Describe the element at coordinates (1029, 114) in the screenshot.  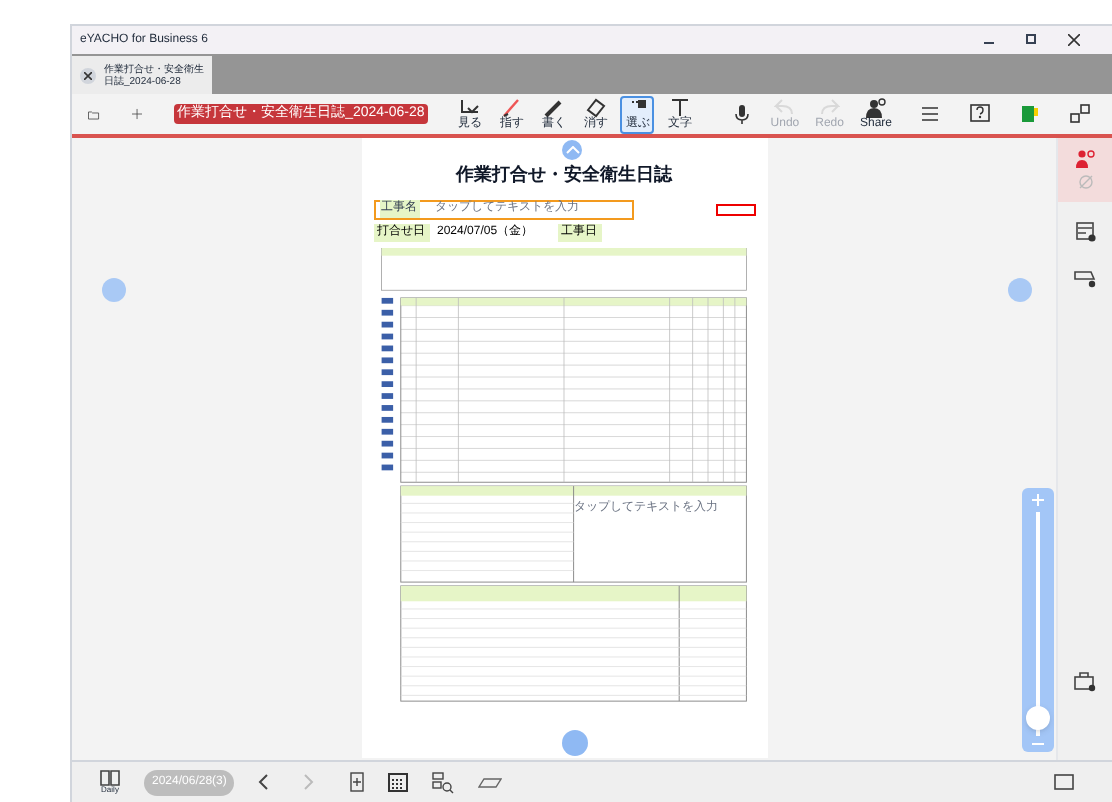
I see `color-swatch-icon` at that location.